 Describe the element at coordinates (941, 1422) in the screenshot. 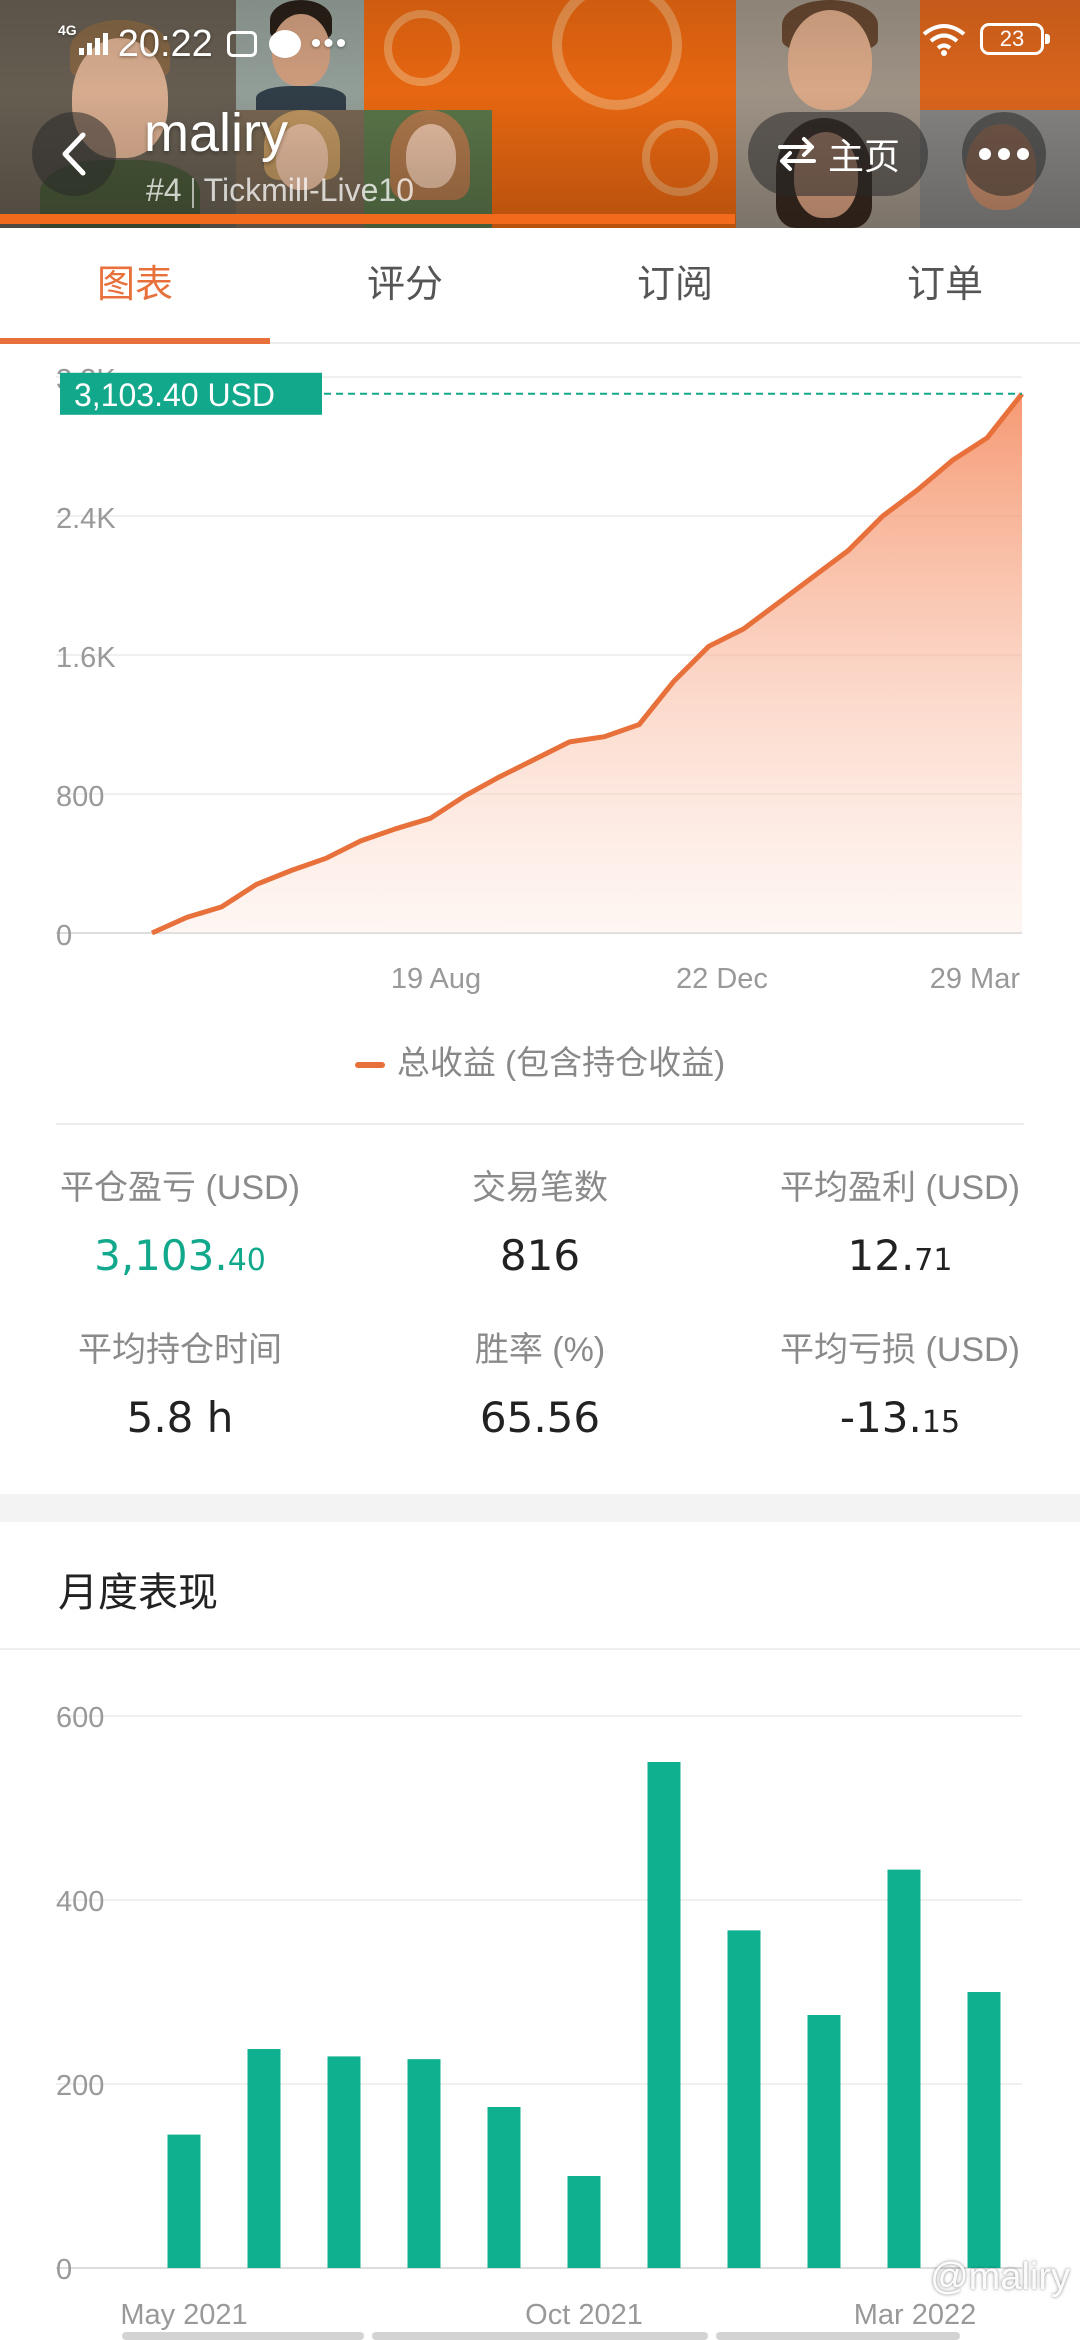

I see `stat-value-decimals: 15` at that location.